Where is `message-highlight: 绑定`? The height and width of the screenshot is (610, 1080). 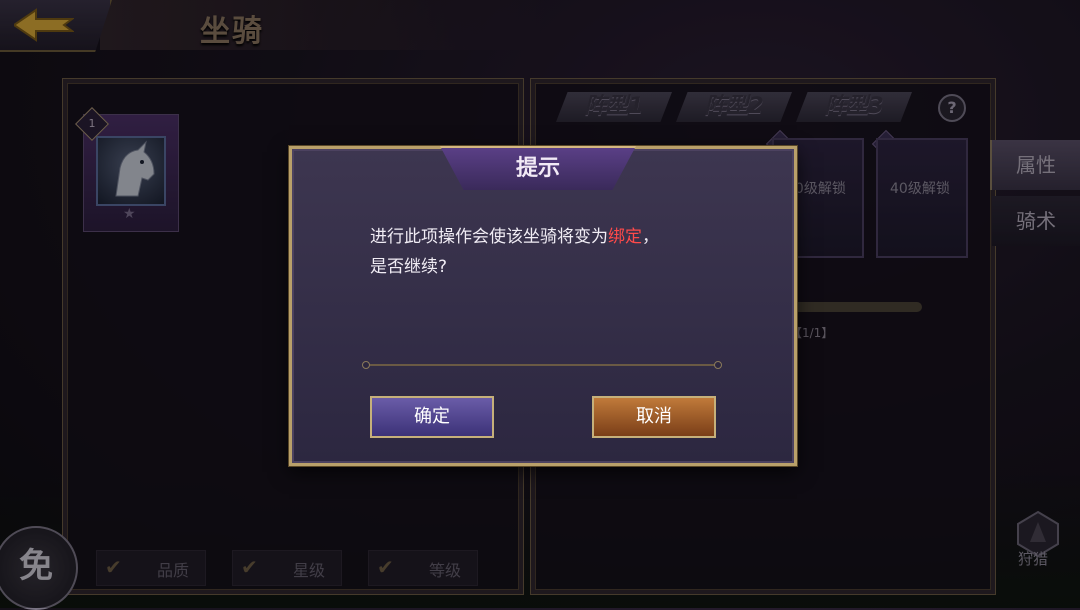 message-highlight: 绑定 is located at coordinates (625, 237).